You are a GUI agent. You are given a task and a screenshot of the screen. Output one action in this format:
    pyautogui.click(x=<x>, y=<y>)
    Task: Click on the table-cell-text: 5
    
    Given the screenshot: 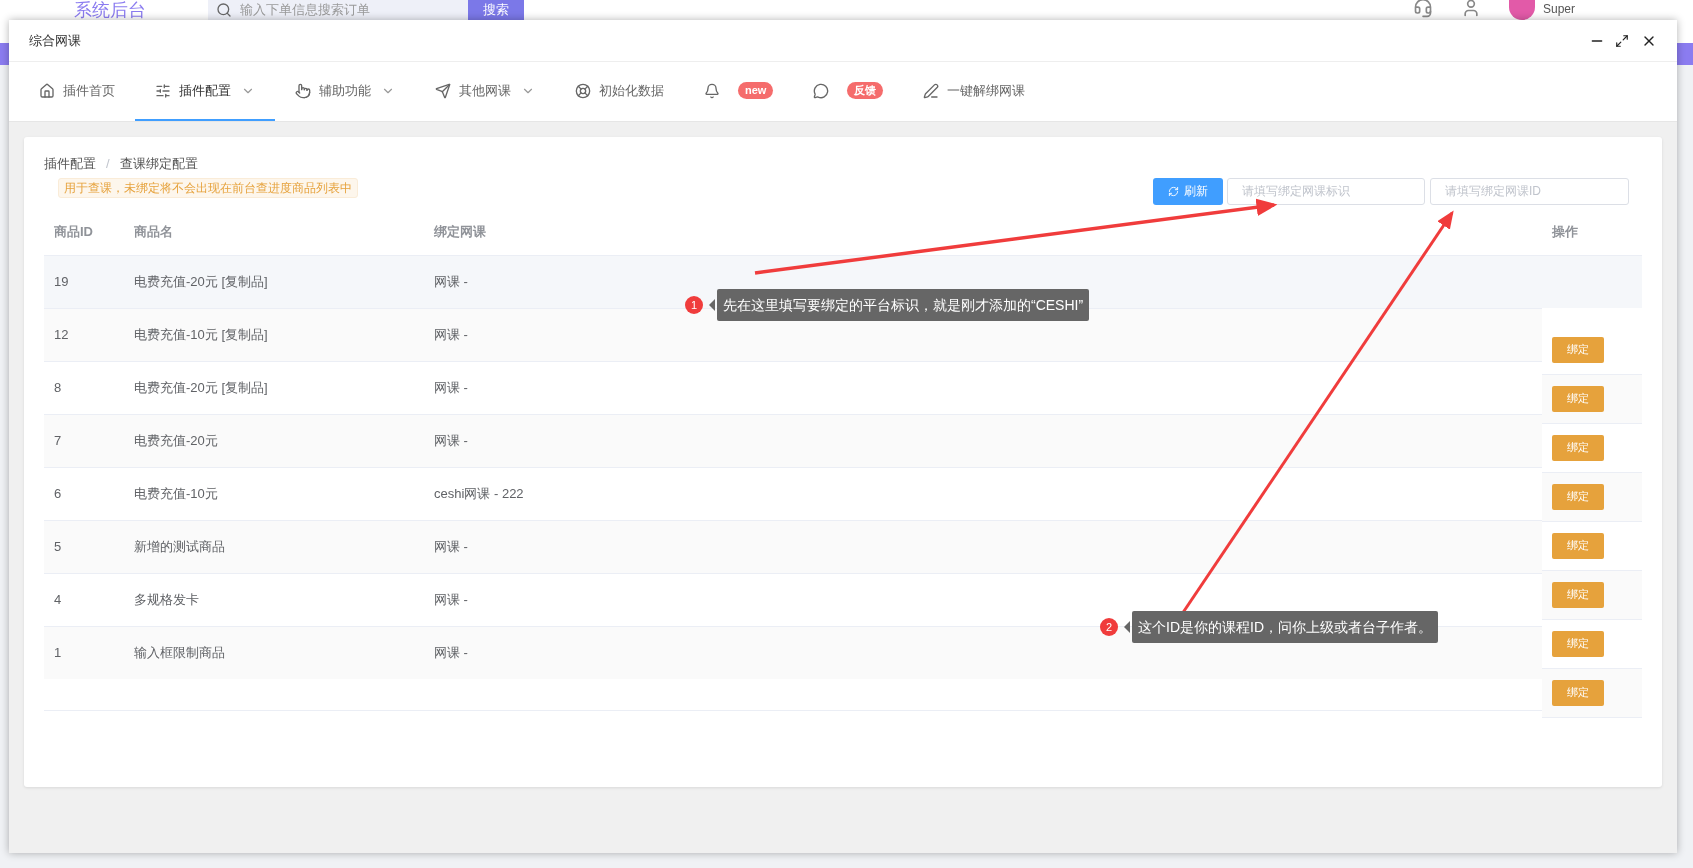 What is the action you would take?
    pyautogui.click(x=58, y=546)
    